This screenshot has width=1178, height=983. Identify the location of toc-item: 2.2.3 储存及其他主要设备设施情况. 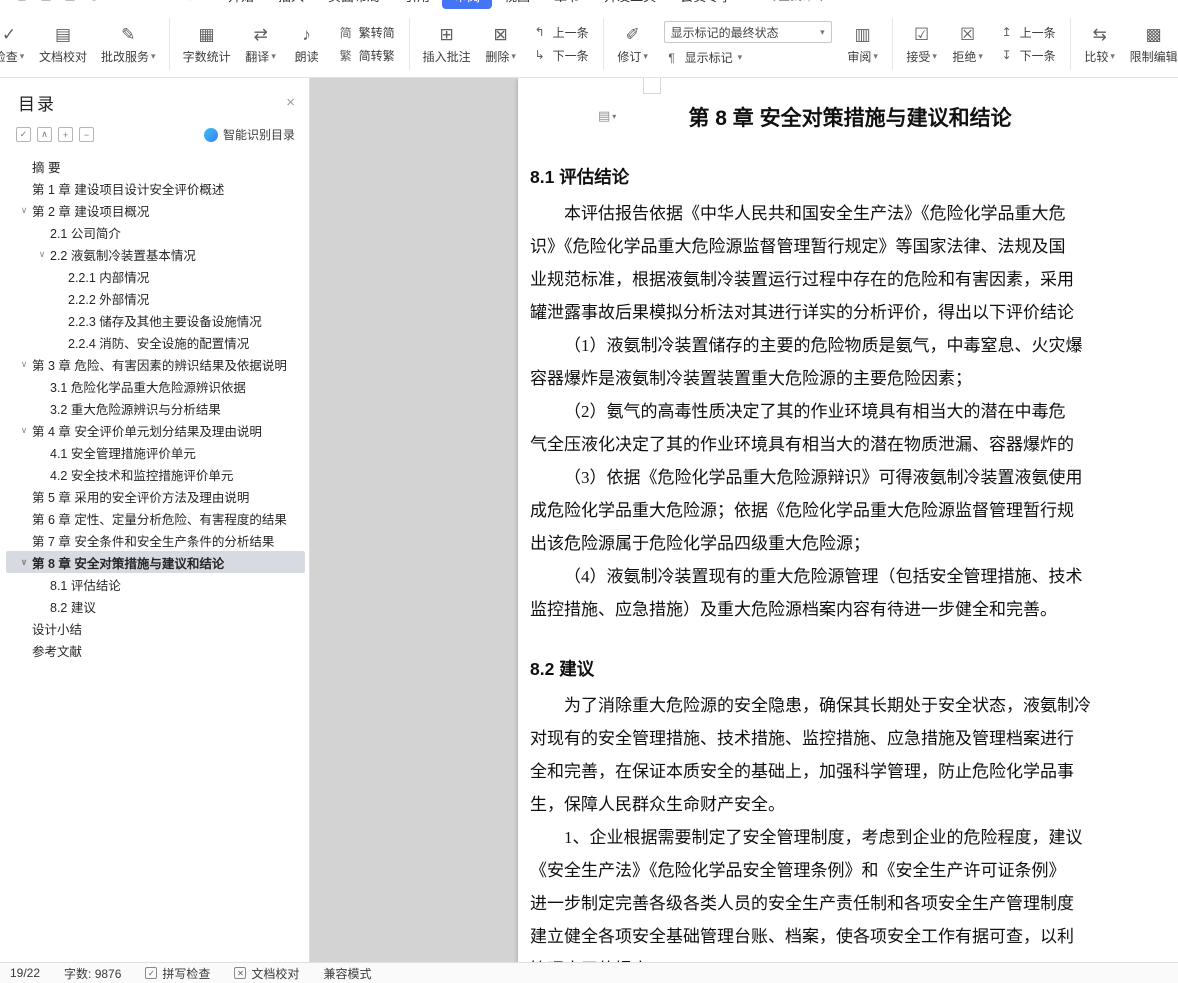
(155, 320).